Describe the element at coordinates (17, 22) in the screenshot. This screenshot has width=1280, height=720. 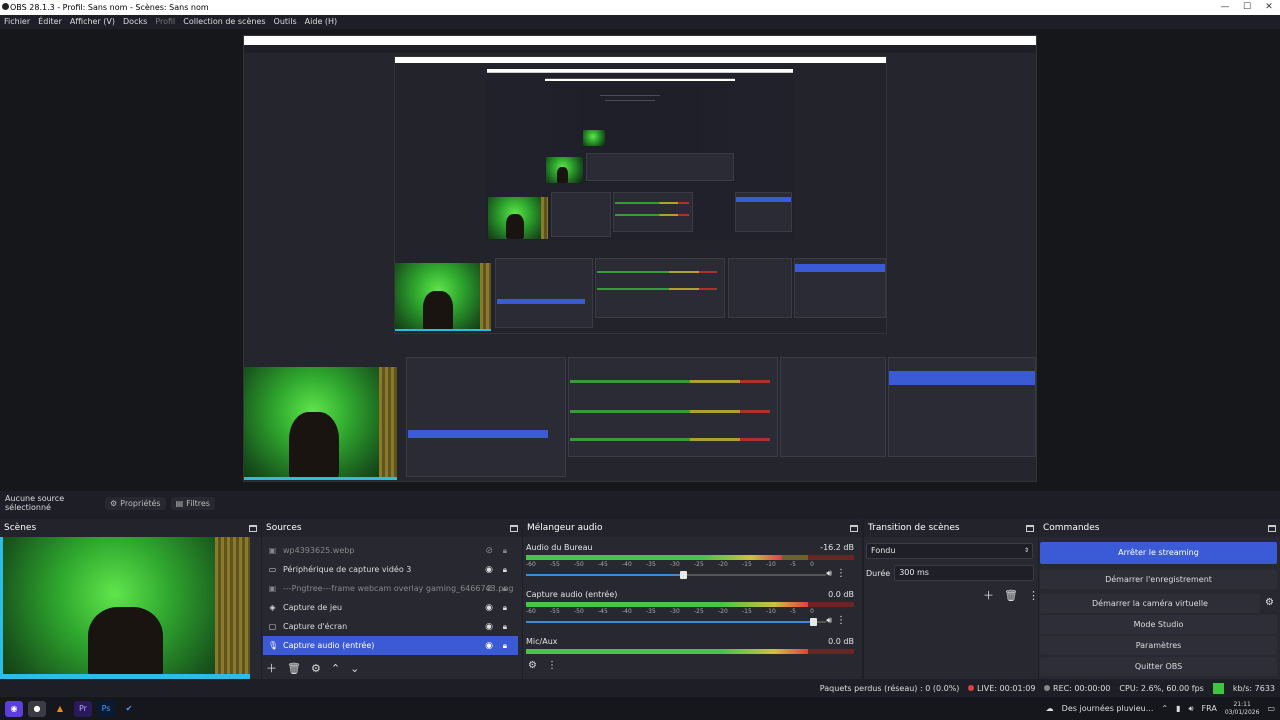
I see `menu-fichier: Fichier` at that location.